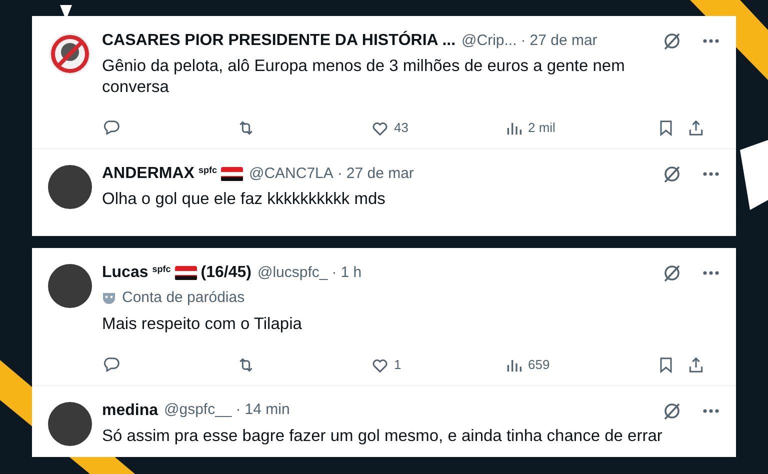  Describe the element at coordinates (383, 436) in the screenshot. I see `post-text: Só assim pra esse bagre fazer um gol mesmo, e ainda tinha chance de errar` at that location.